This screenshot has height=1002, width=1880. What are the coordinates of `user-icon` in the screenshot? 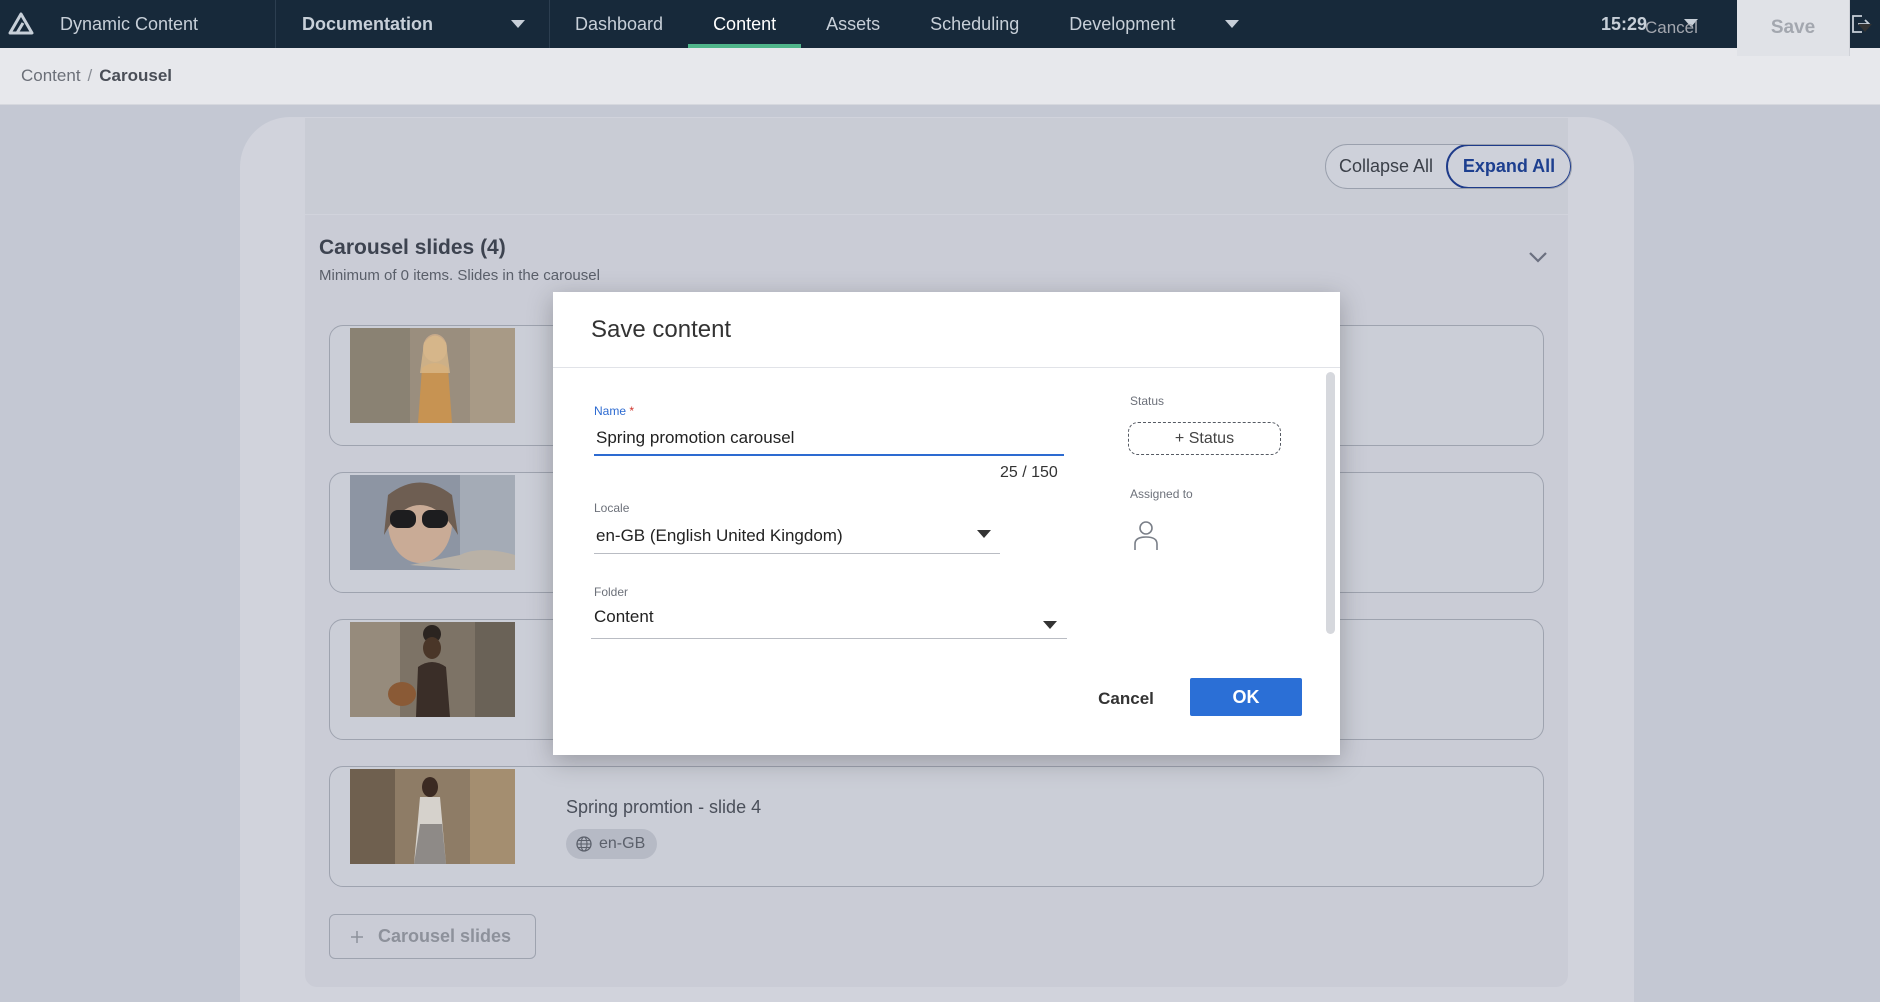 It's located at (1146, 536).